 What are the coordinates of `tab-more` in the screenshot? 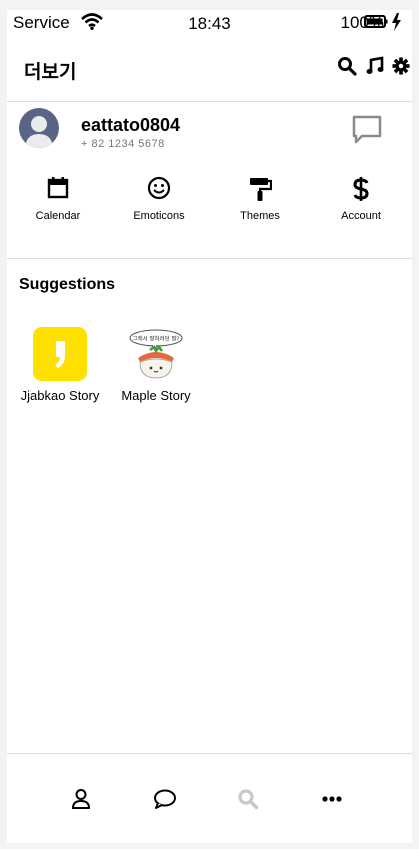 It's located at (336, 800).